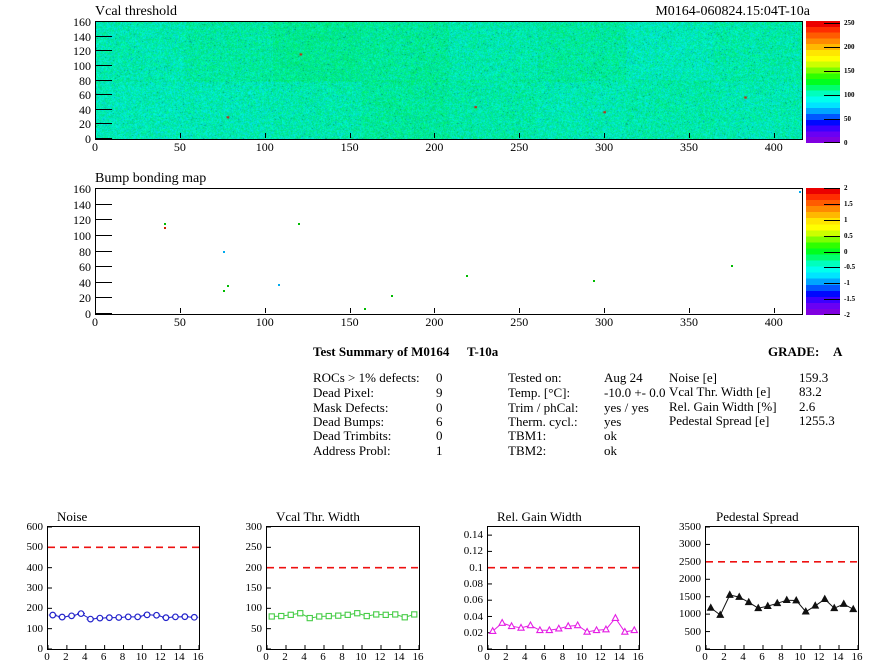 The image size is (896, 672). I want to click on y-tick-label: 0.06, so click(473, 600).